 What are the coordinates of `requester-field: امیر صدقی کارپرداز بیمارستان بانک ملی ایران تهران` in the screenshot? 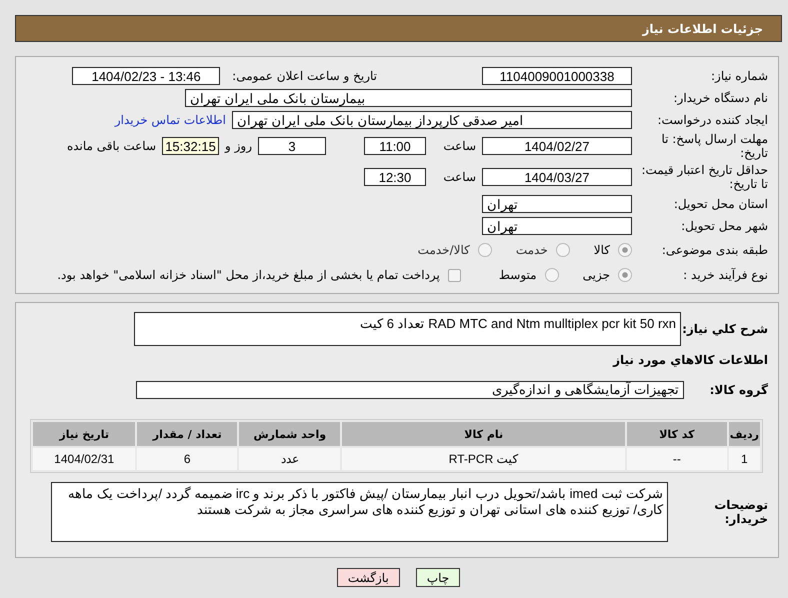 It's located at (432, 120).